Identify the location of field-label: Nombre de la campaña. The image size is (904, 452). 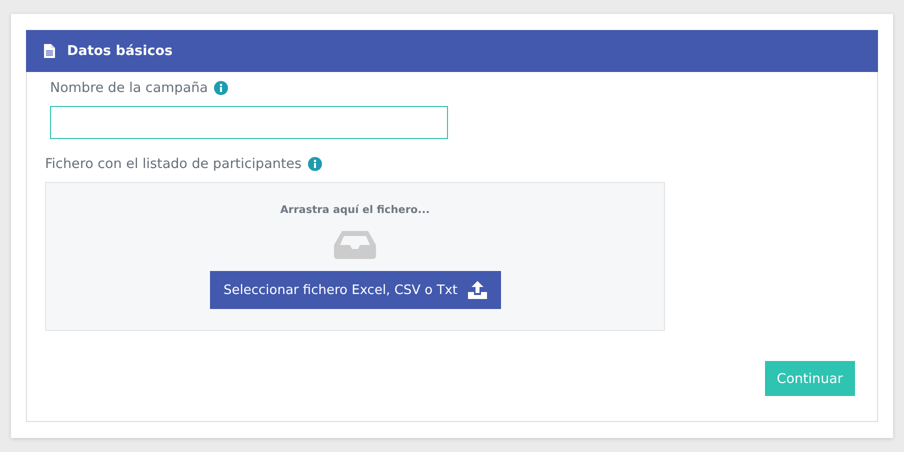
(129, 88).